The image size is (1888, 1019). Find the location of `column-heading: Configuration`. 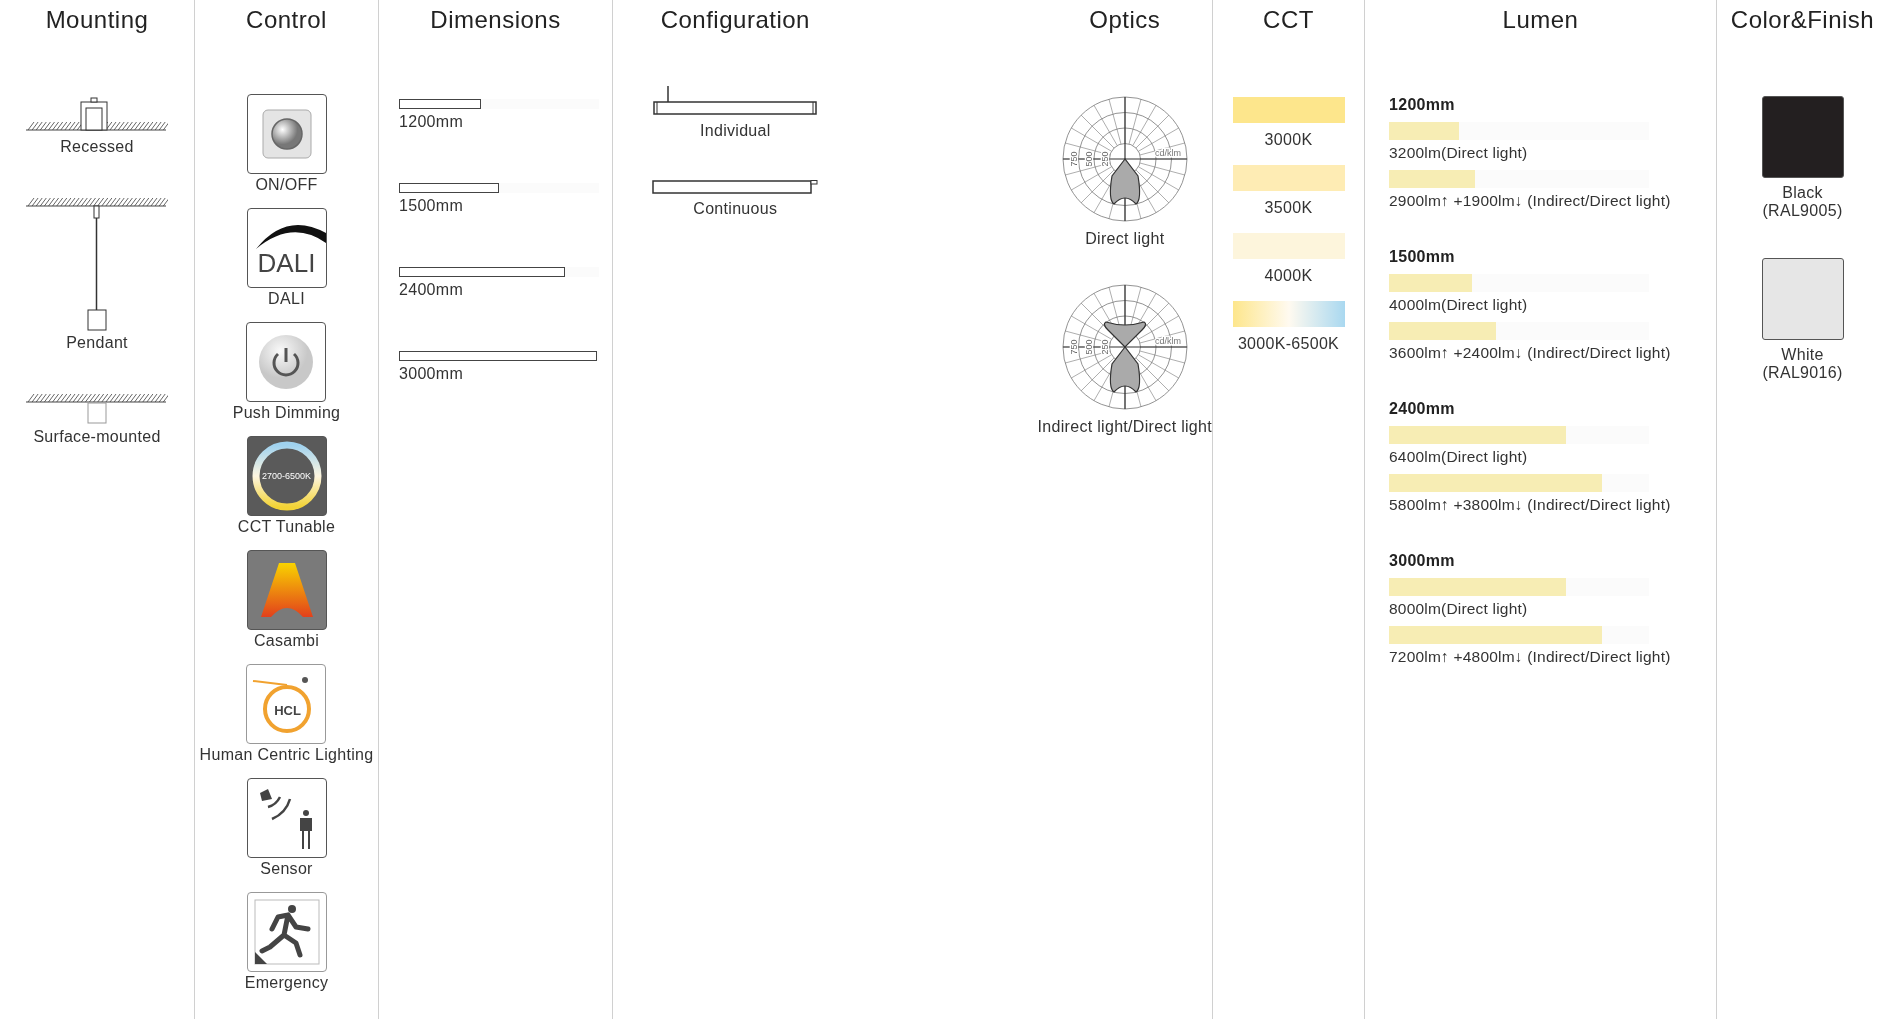

column-heading: Configuration is located at coordinates (735, 20).